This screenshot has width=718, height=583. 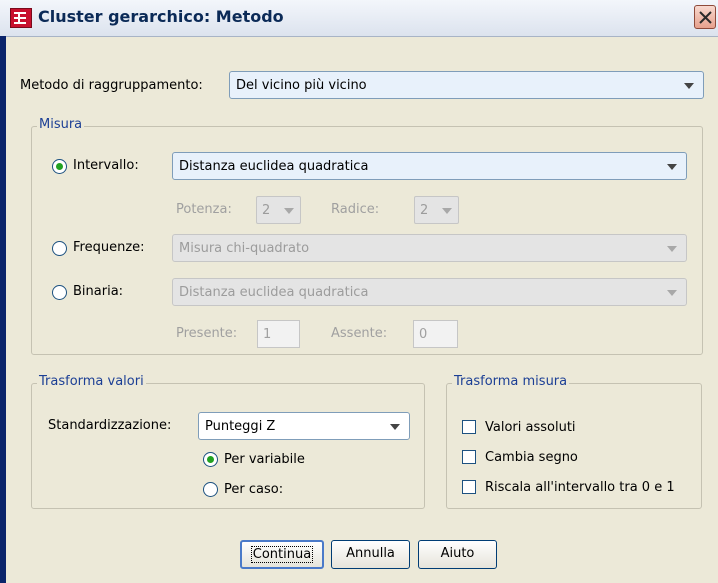 I want to click on assente-label: Assente:, so click(x=359, y=333).